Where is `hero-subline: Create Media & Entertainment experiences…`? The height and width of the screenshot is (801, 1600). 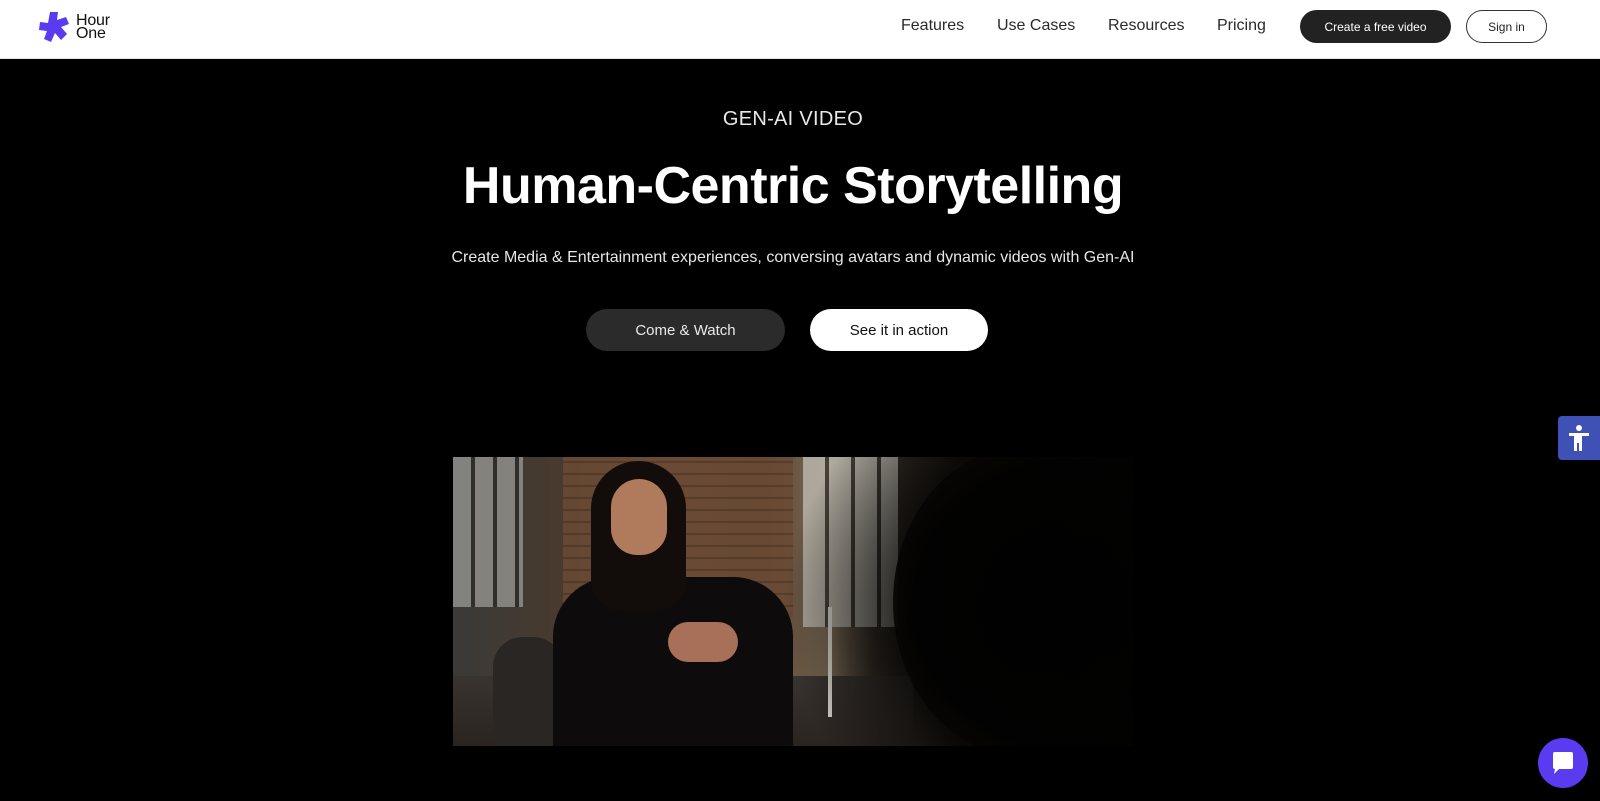 hero-subline: Create Media & Entertainment experiences… is located at coordinates (793, 257).